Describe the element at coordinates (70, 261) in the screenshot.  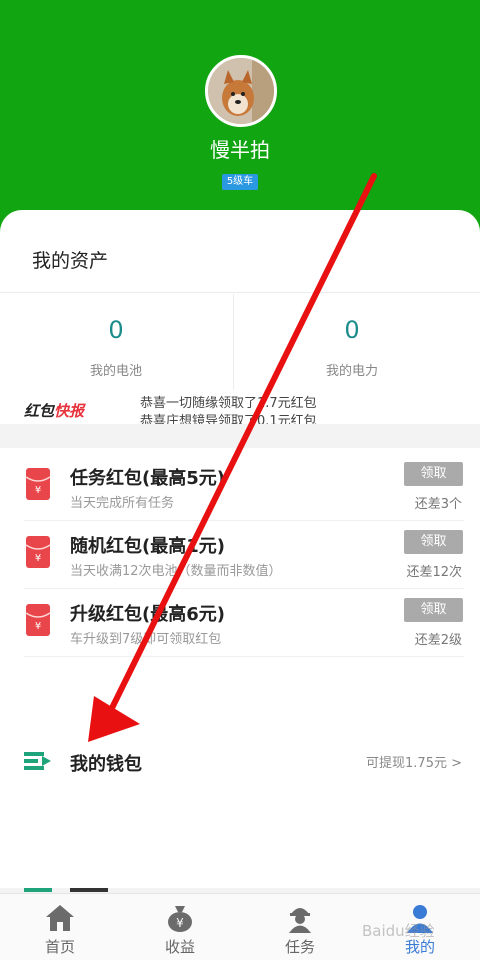
I see `assets-title: 我的资产` at that location.